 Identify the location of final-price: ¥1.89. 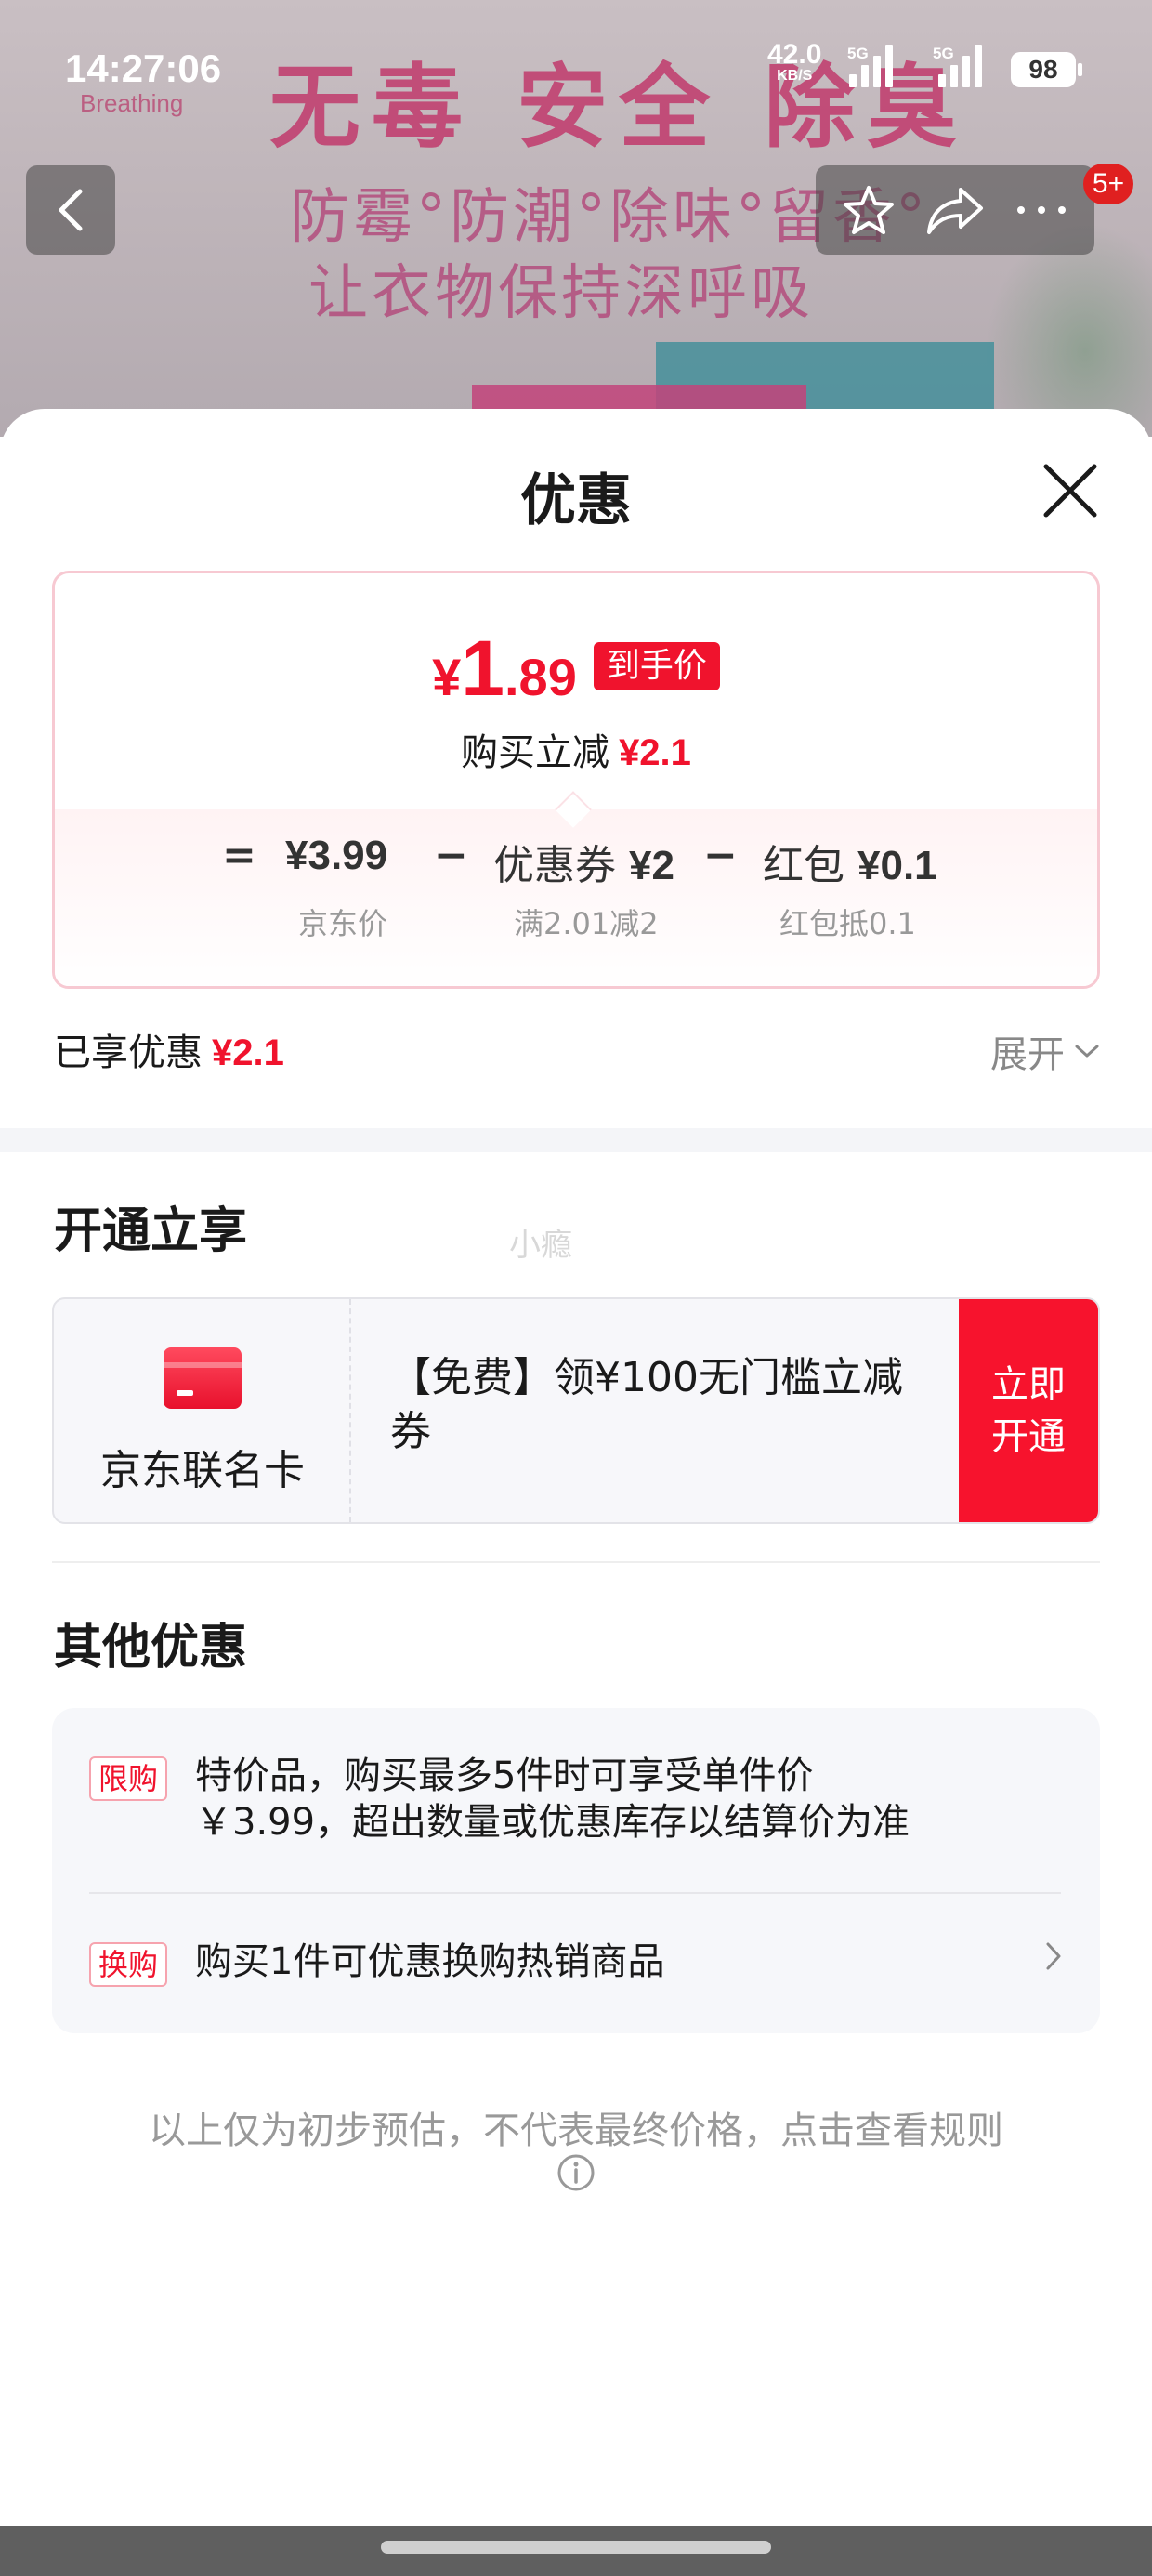
(505, 668).